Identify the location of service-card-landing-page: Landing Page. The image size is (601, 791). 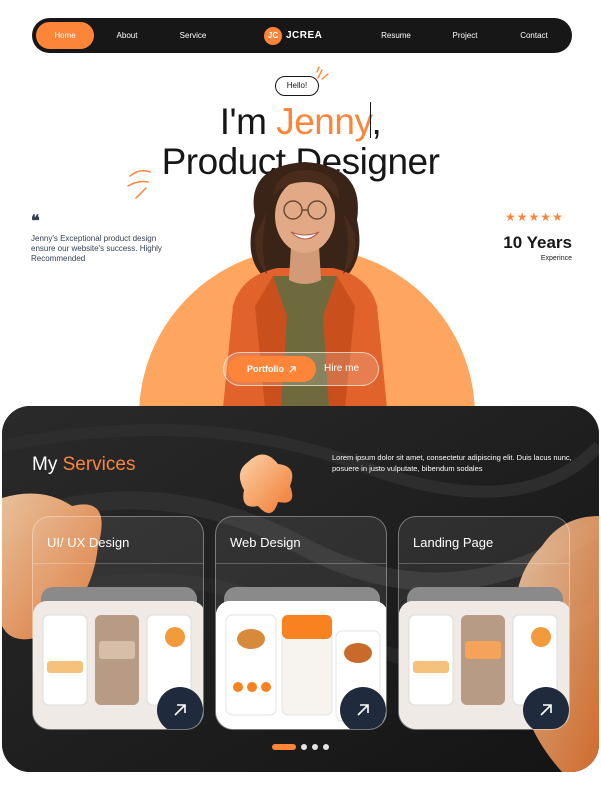
(484, 623).